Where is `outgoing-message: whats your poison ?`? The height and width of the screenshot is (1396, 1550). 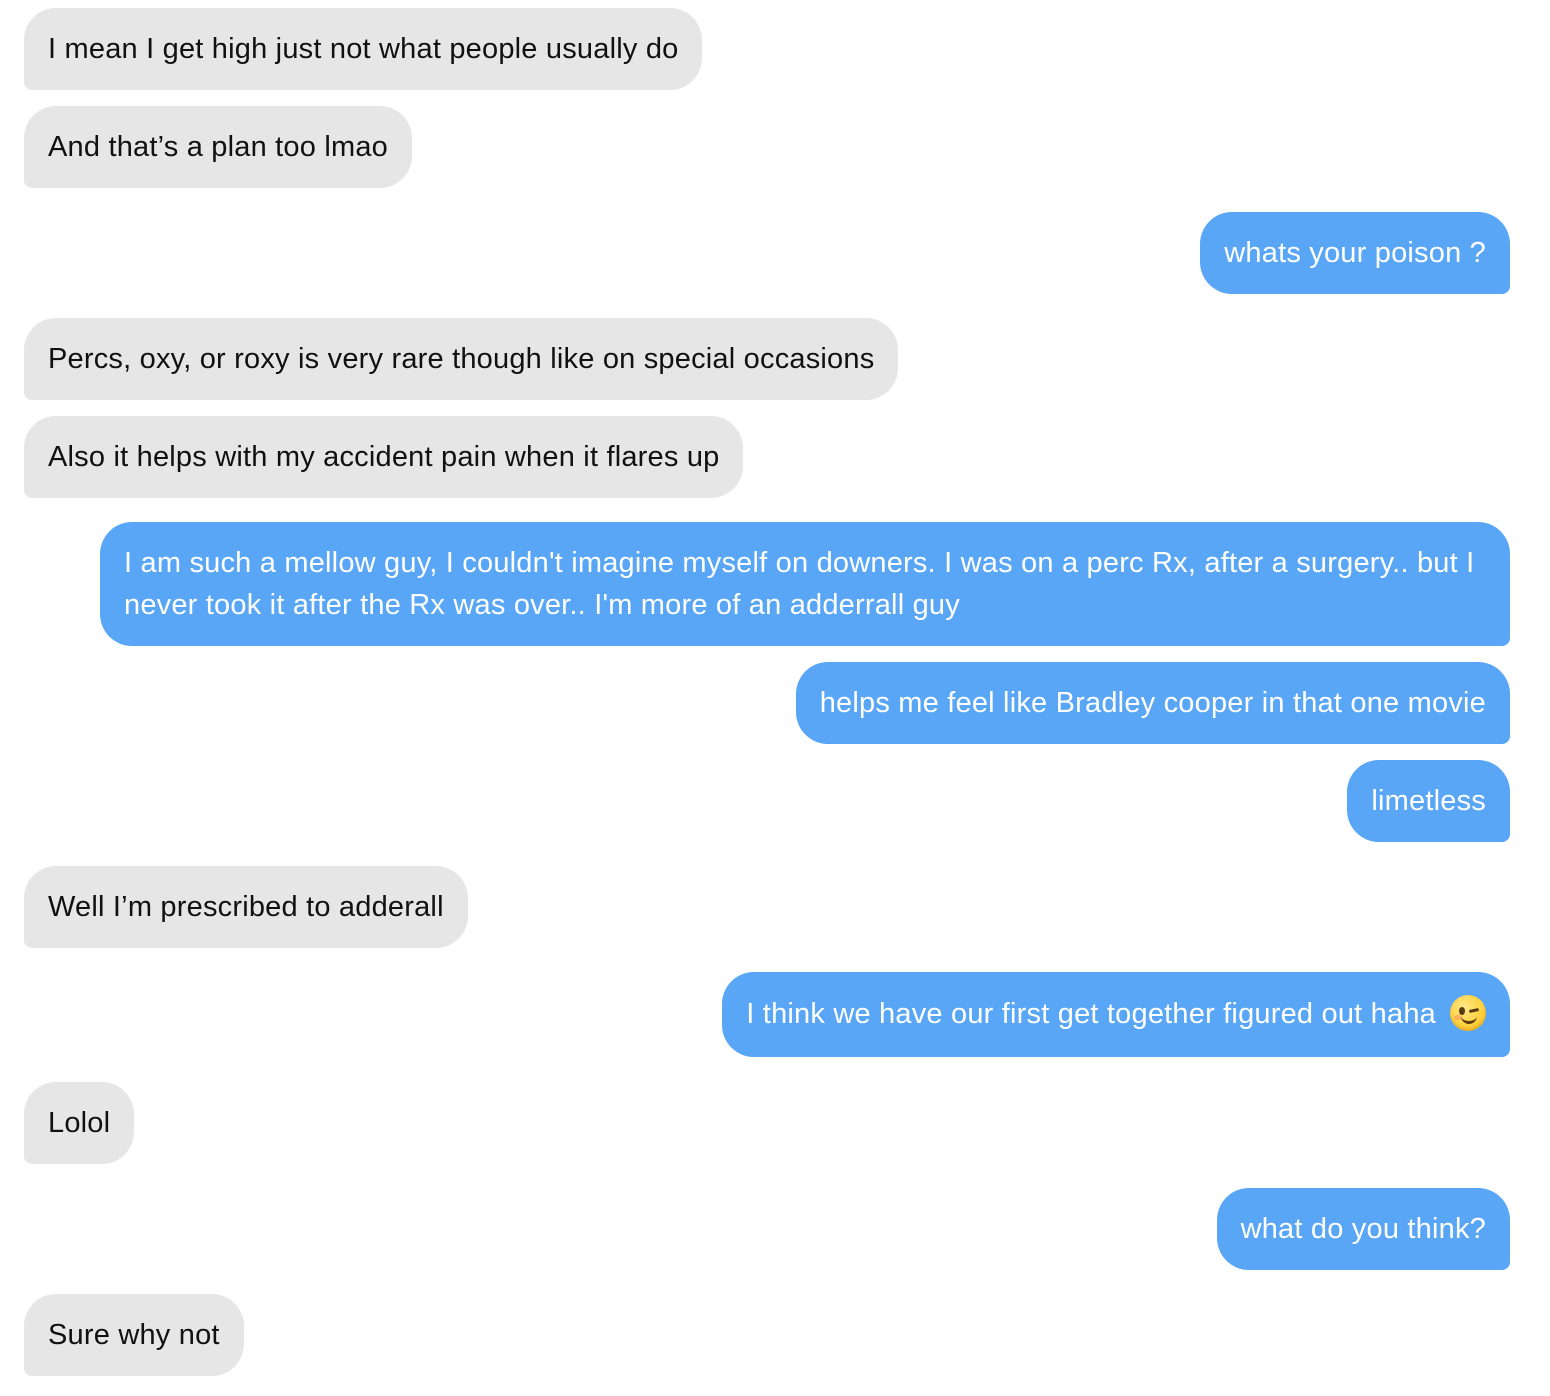 outgoing-message: whats your poison ? is located at coordinates (1355, 253).